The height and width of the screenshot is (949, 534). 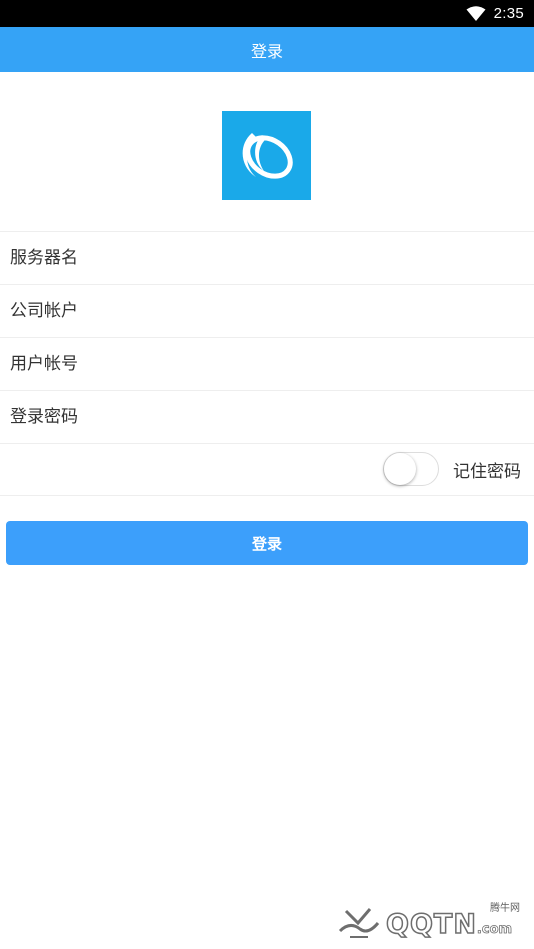 I want to click on app-logo, so click(x=266, y=155).